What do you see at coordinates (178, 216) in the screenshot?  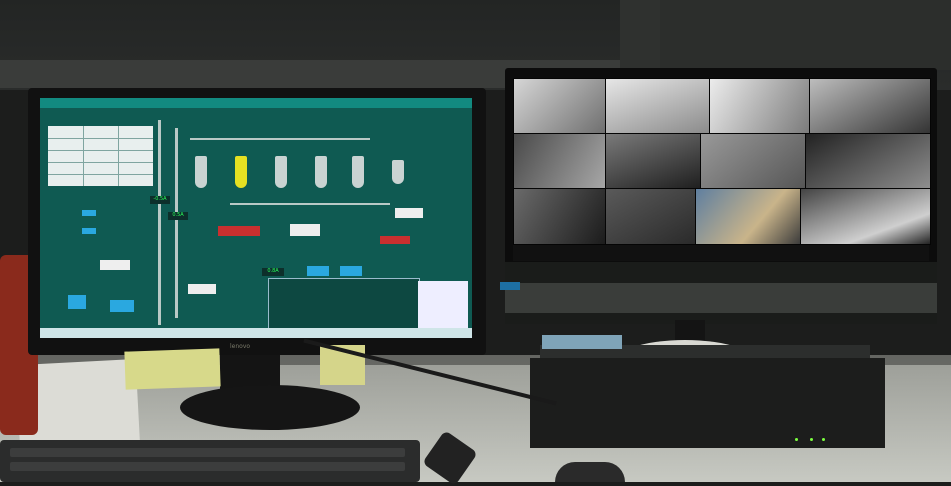 I see `value-tag: 0.5A` at bounding box center [178, 216].